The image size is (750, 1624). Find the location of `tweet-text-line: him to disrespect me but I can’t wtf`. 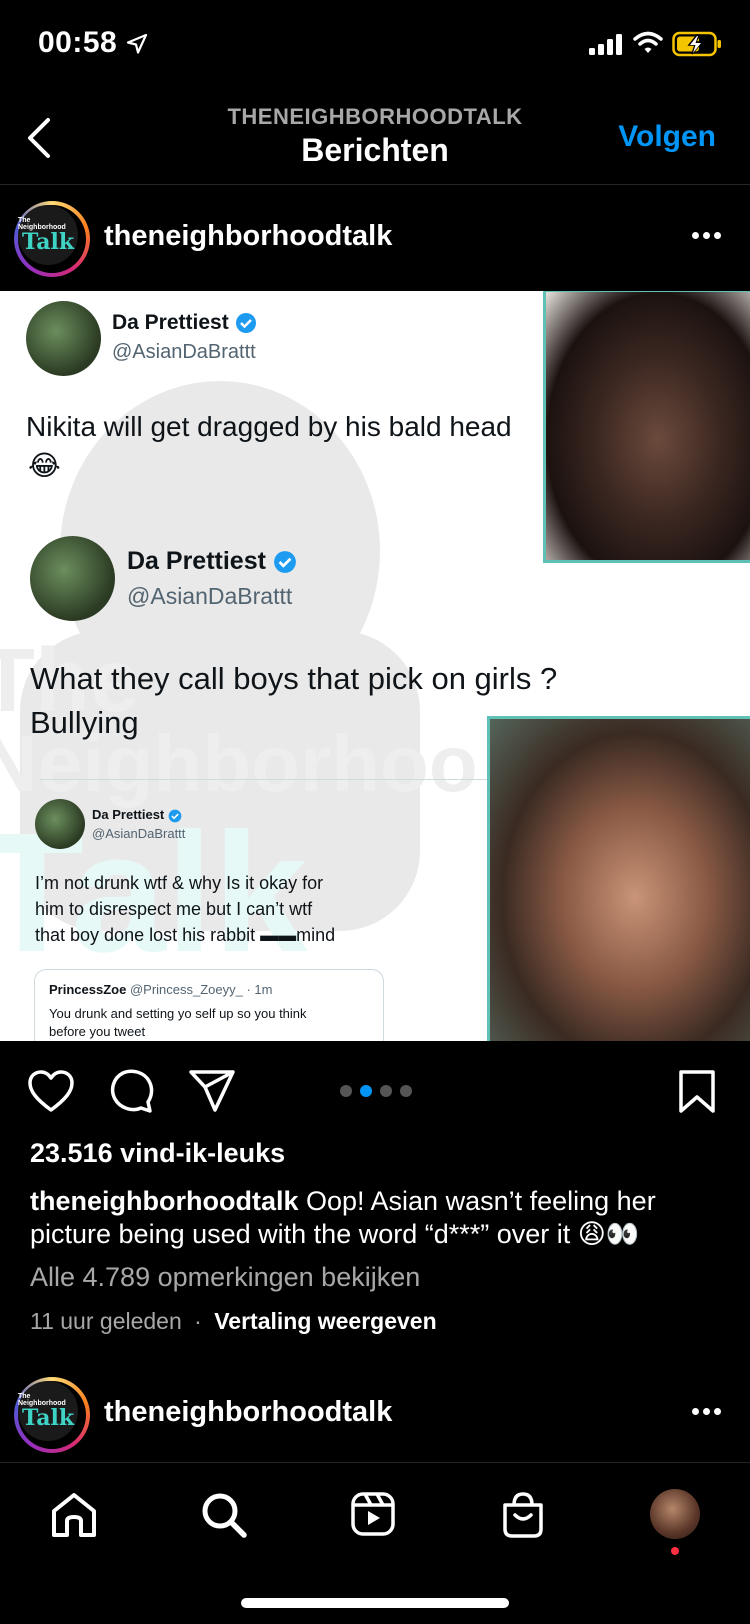

tweet-text-line: him to disrespect me but I can’t wtf is located at coordinates (174, 909).